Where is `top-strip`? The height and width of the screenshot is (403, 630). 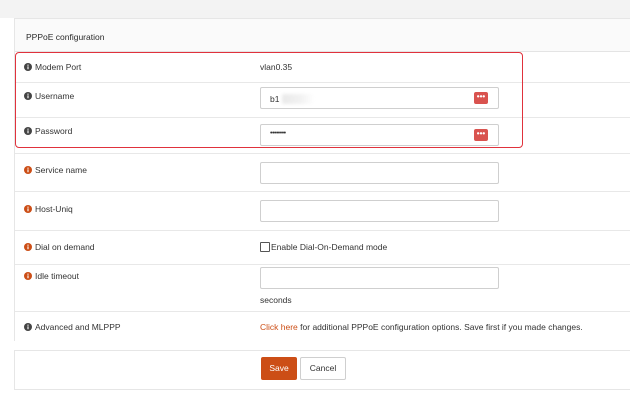 top-strip is located at coordinates (315, 9).